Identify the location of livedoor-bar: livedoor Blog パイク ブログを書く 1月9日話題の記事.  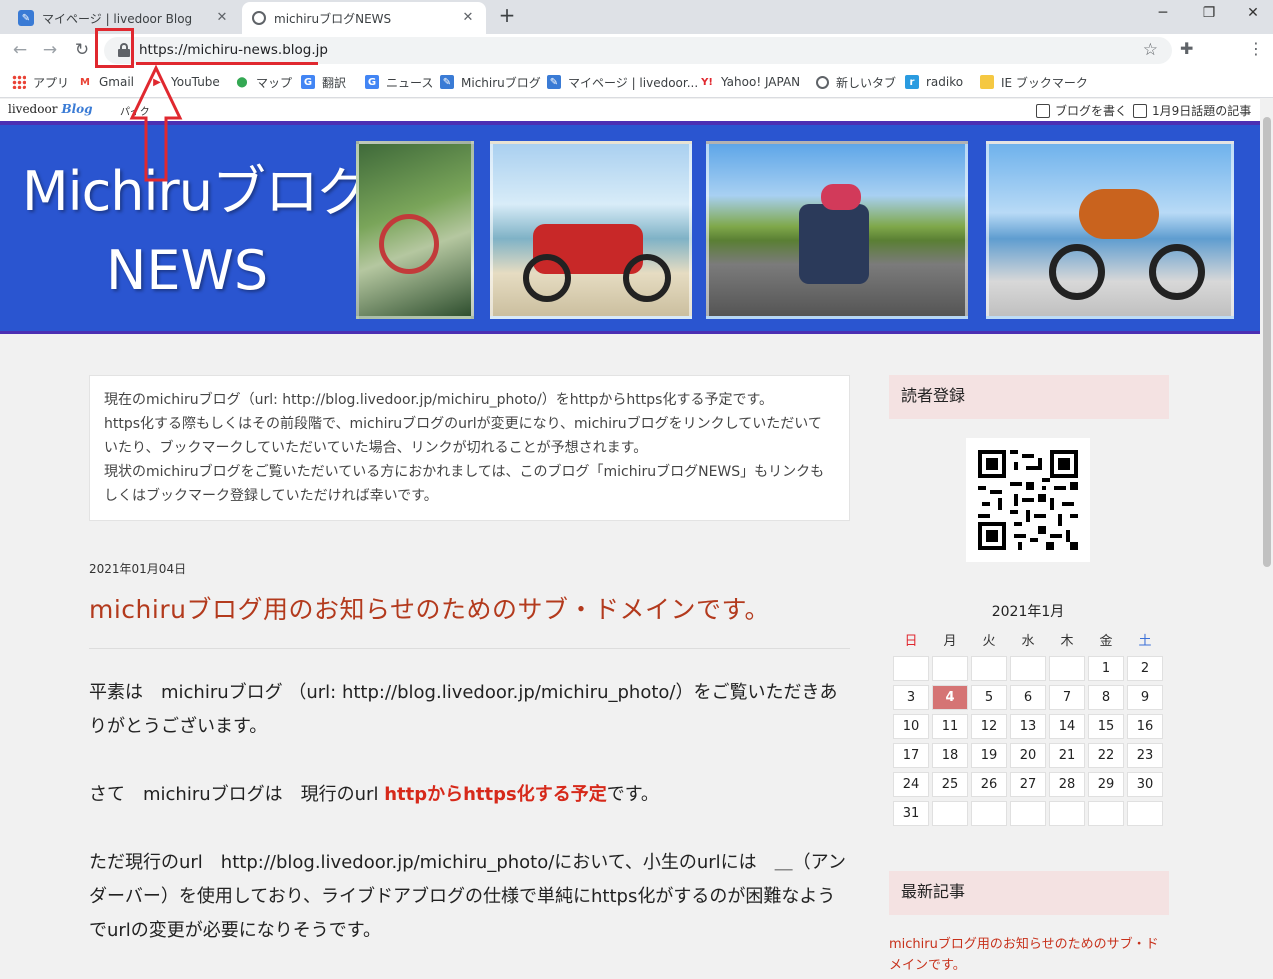
(630, 110).